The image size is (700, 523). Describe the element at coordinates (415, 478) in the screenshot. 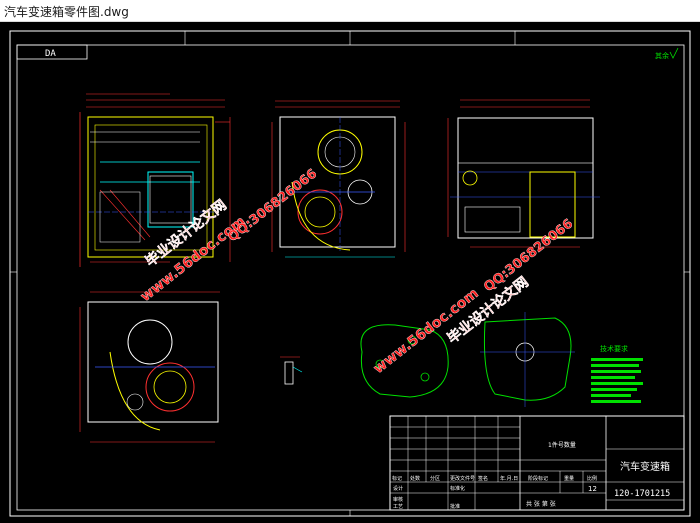

I see `header-cell-1: 处数` at that location.